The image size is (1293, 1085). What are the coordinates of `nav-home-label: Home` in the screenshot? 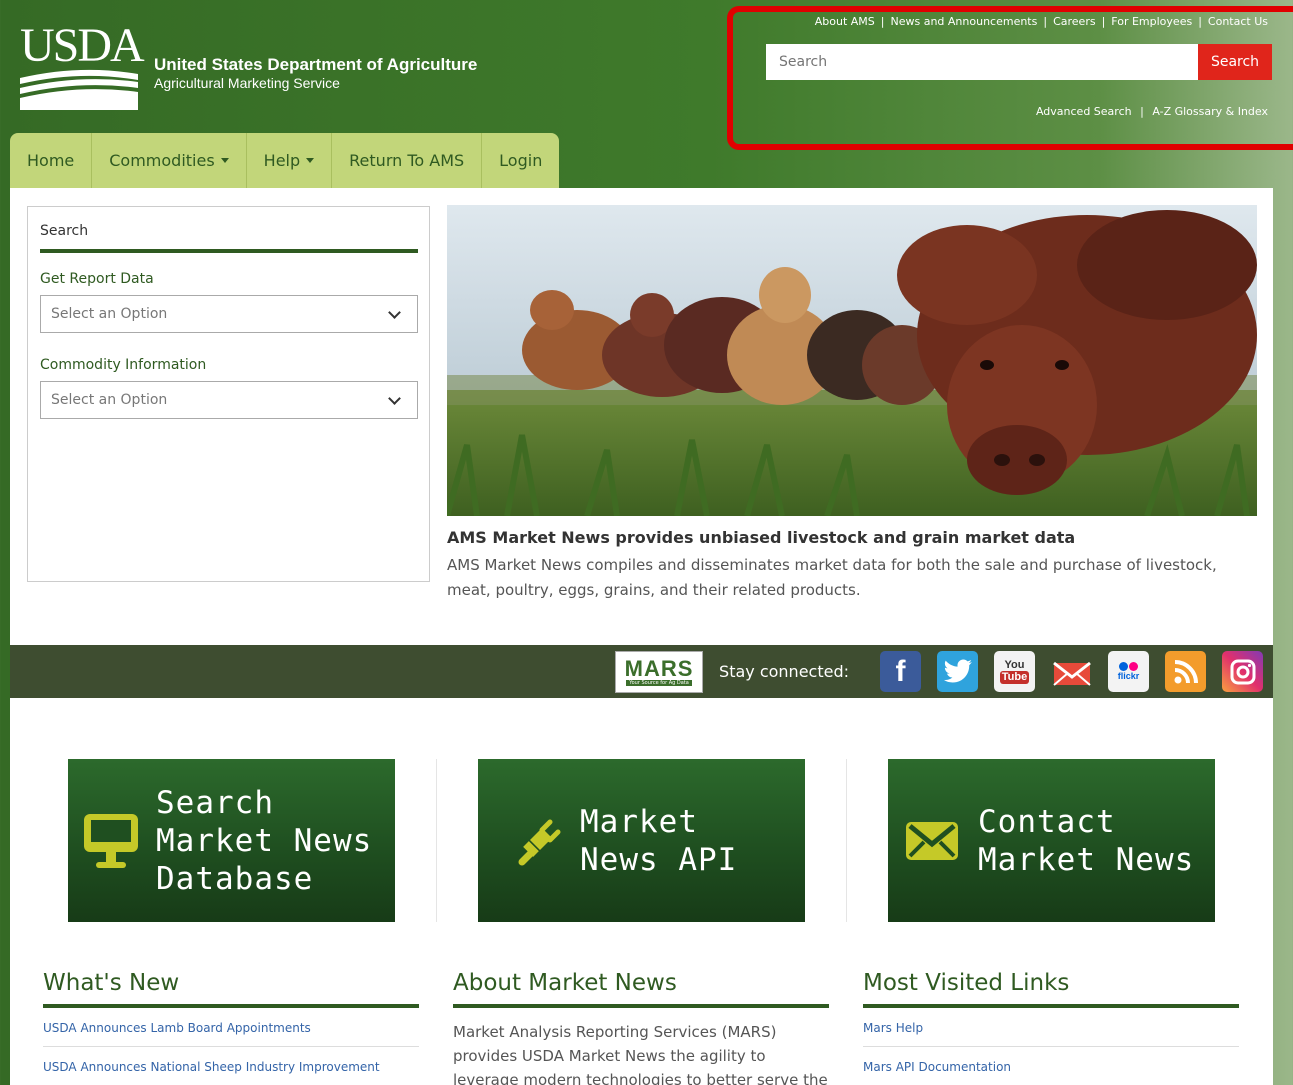 It's located at (51, 160).